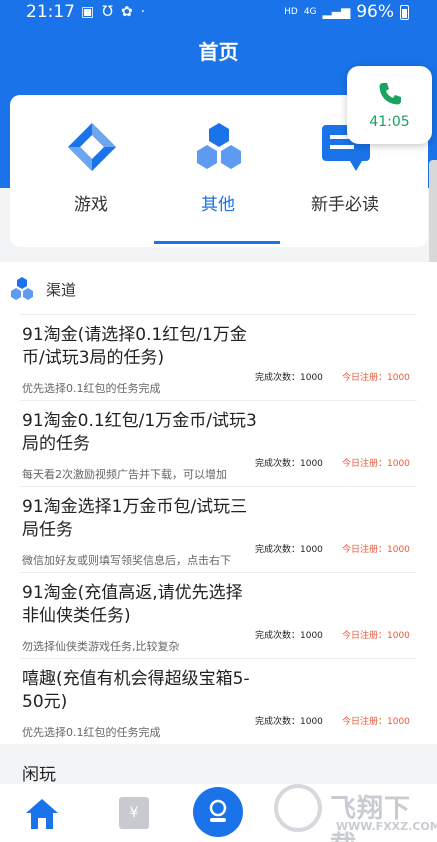  What do you see at coordinates (310, 12) in the screenshot?
I see `network-4g-indicator: 4G` at bounding box center [310, 12].